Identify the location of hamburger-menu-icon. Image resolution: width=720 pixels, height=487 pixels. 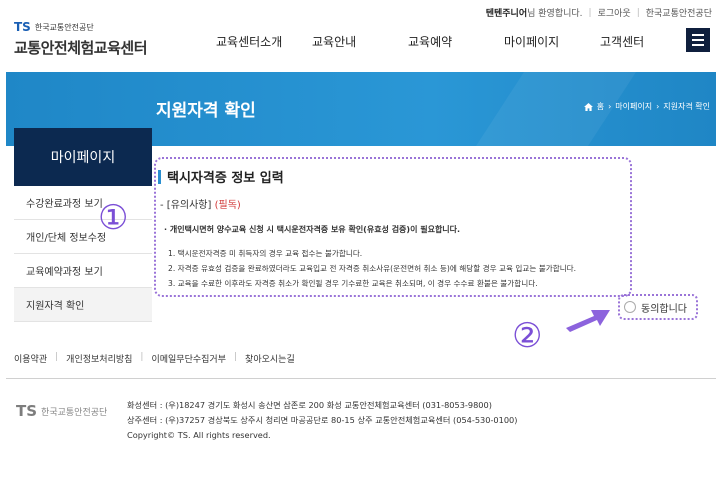
(698, 40).